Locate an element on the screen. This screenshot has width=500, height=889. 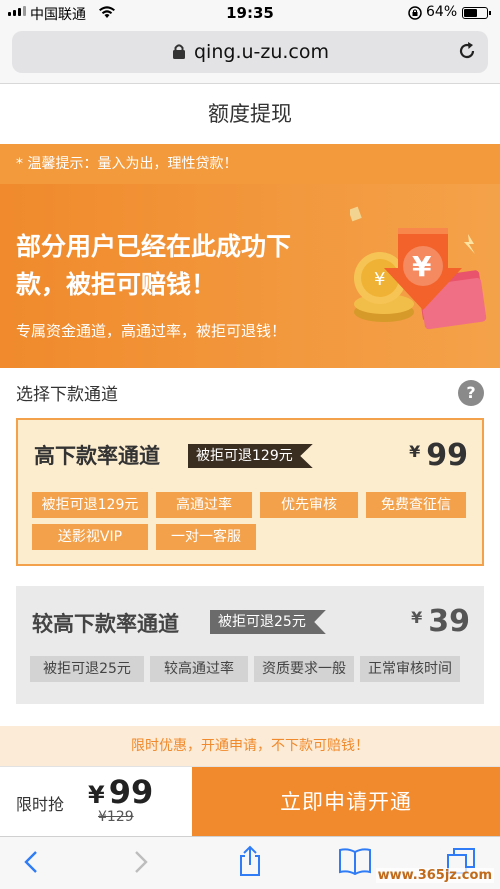
channel-price: ¥39 is located at coordinates (440, 621).